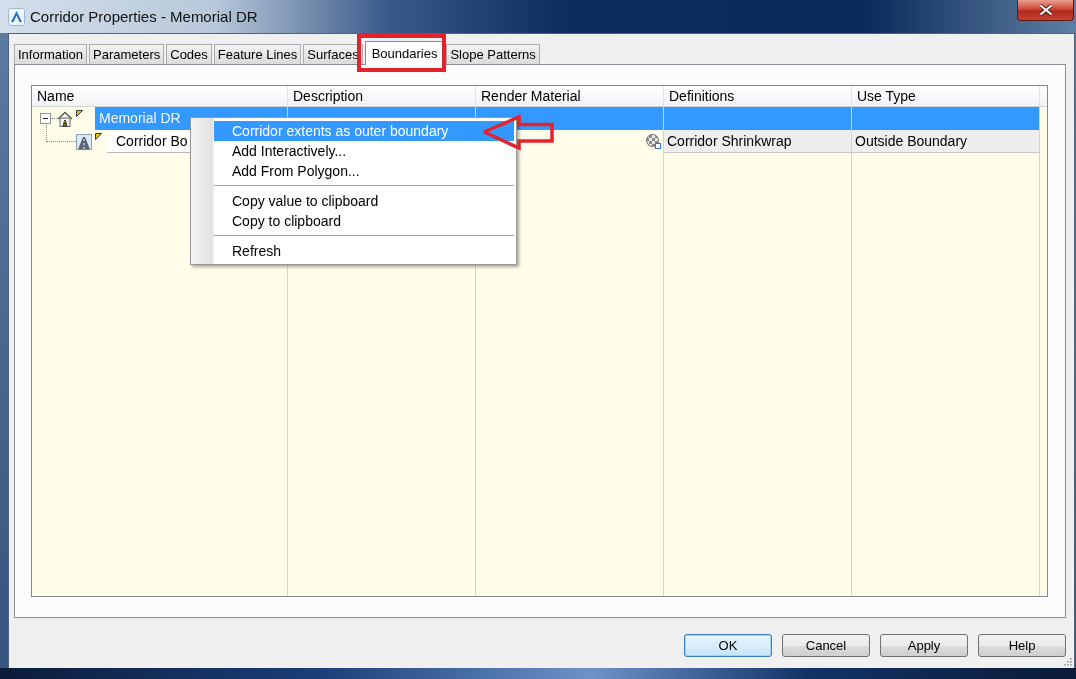 This screenshot has width=1076, height=679. I want to click on dialog-button: Apply, so click(924, 645).